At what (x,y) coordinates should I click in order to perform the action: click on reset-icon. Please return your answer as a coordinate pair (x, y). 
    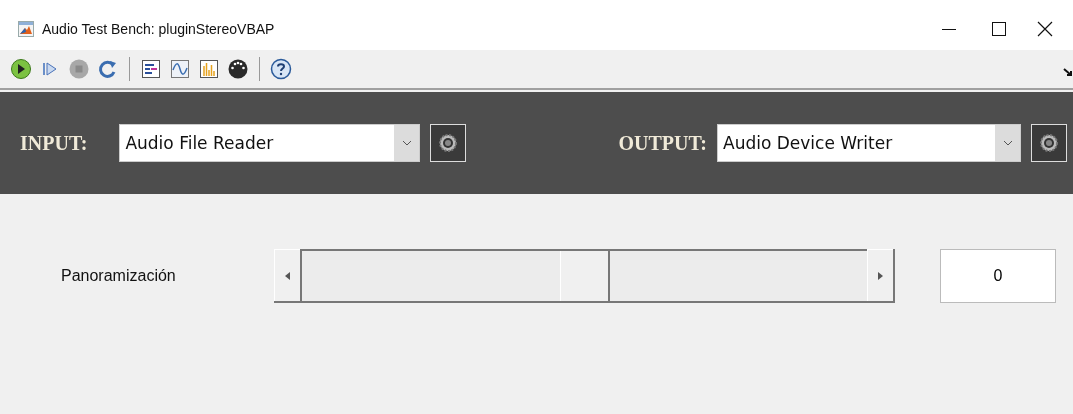
    Looking at the image, I should click on (108, 69).